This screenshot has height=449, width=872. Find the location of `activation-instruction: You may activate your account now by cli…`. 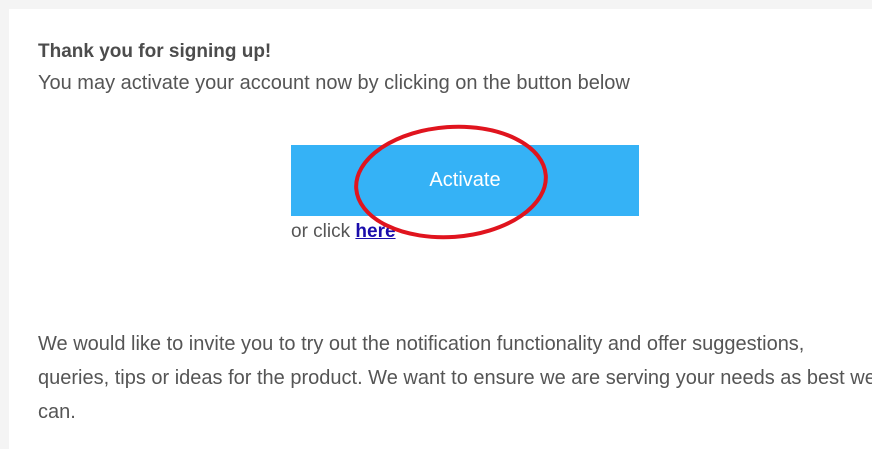

activation-instruction: You may activate your account now by cli… is located at coordinates (334, 83).